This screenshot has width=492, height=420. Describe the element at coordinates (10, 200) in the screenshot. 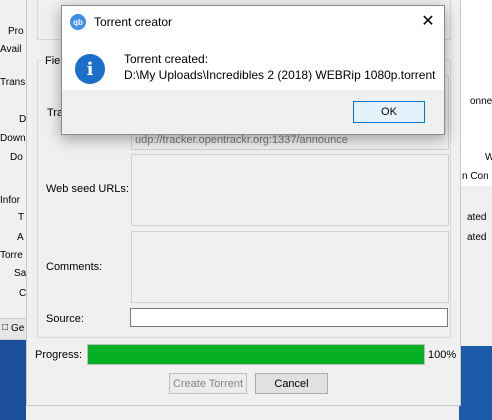

I see `bg-label: Infor` at that location.